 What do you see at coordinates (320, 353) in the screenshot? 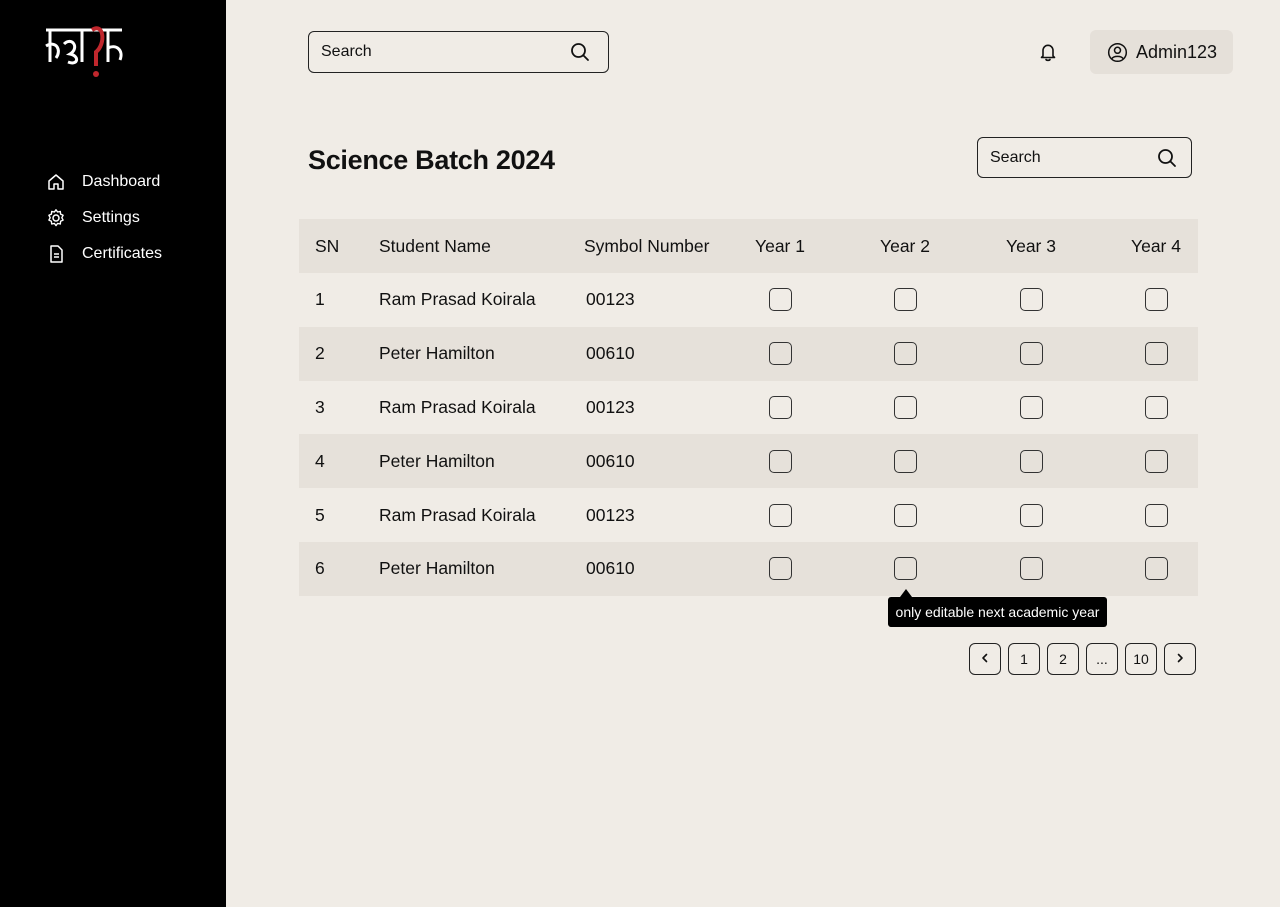
I see `cell-sn: 2` at bounding box center [320, 353].